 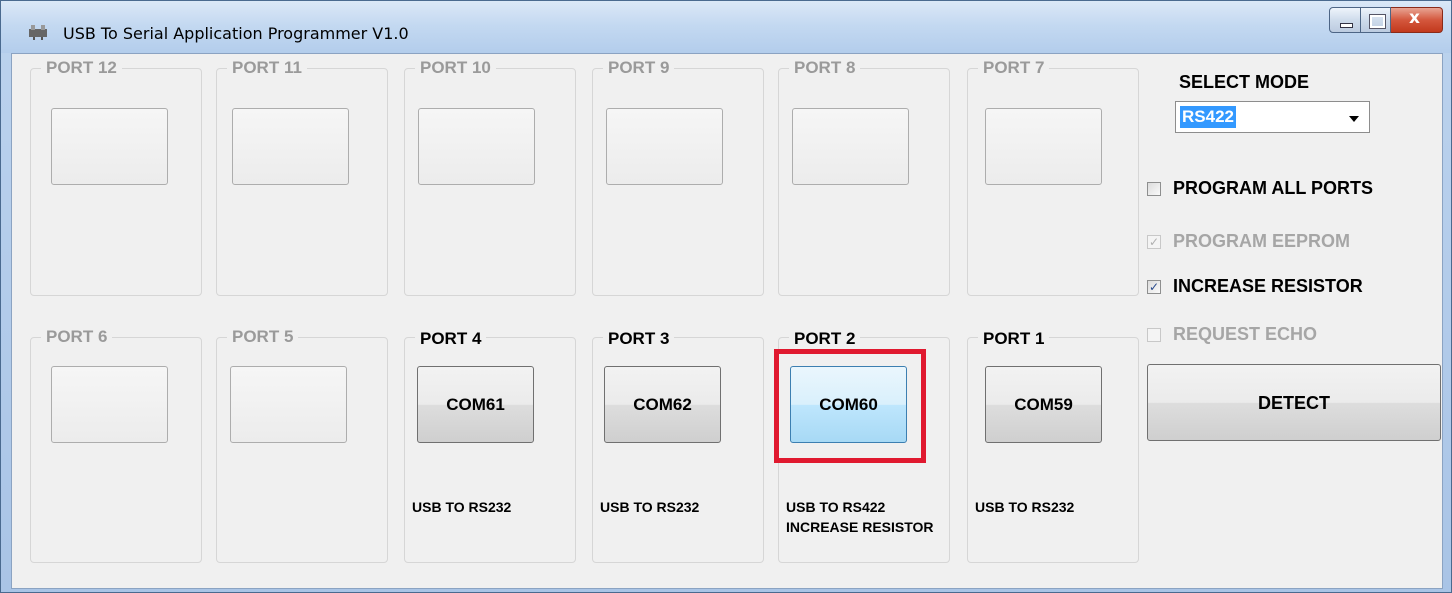 What do you see at coordinates (109, 146) in the screenshot?
I see `port-12-button` at bounding box center [109, 146].